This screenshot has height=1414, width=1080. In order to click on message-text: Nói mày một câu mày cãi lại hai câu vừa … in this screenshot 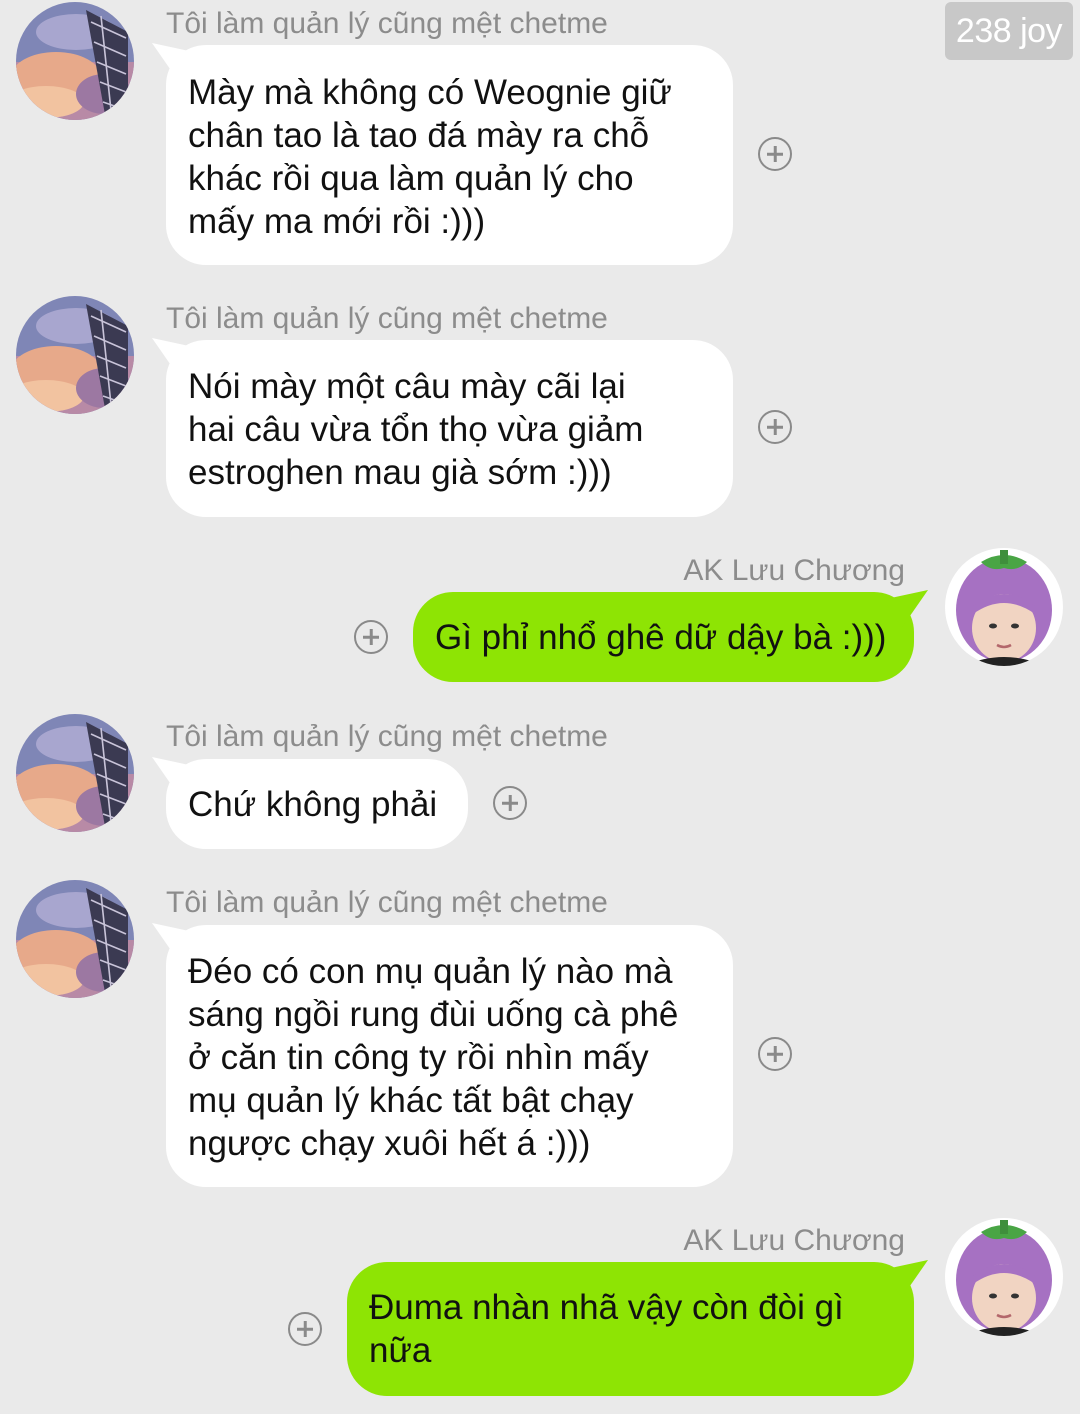, I will do `click(416, 429)`.